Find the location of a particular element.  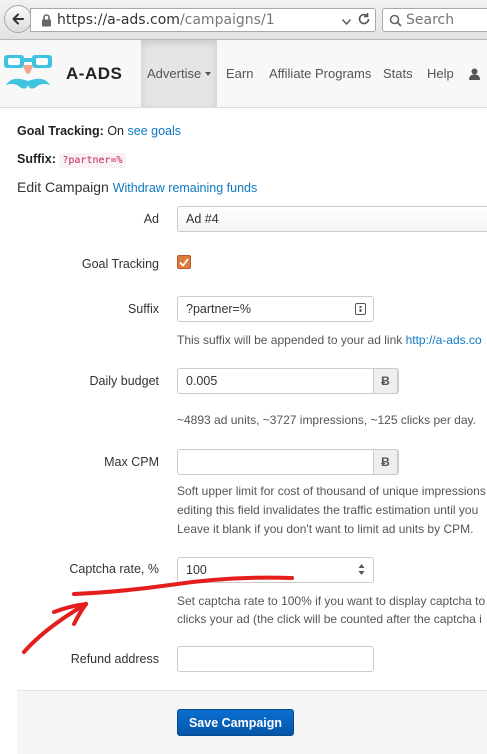

save-campaign-button: Save Campaign is located at coordinates (235, 722).